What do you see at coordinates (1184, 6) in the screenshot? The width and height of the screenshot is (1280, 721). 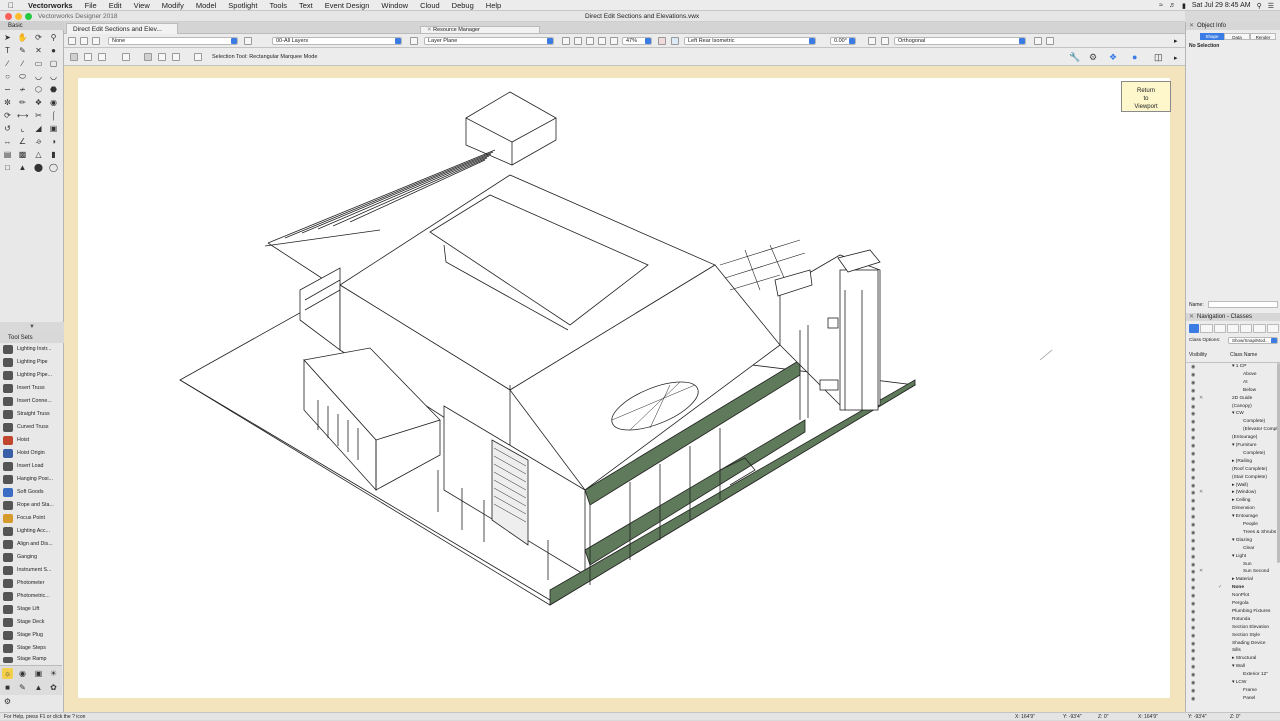 I see `battery-icon: ▮` at bounding box center [1184, 6].